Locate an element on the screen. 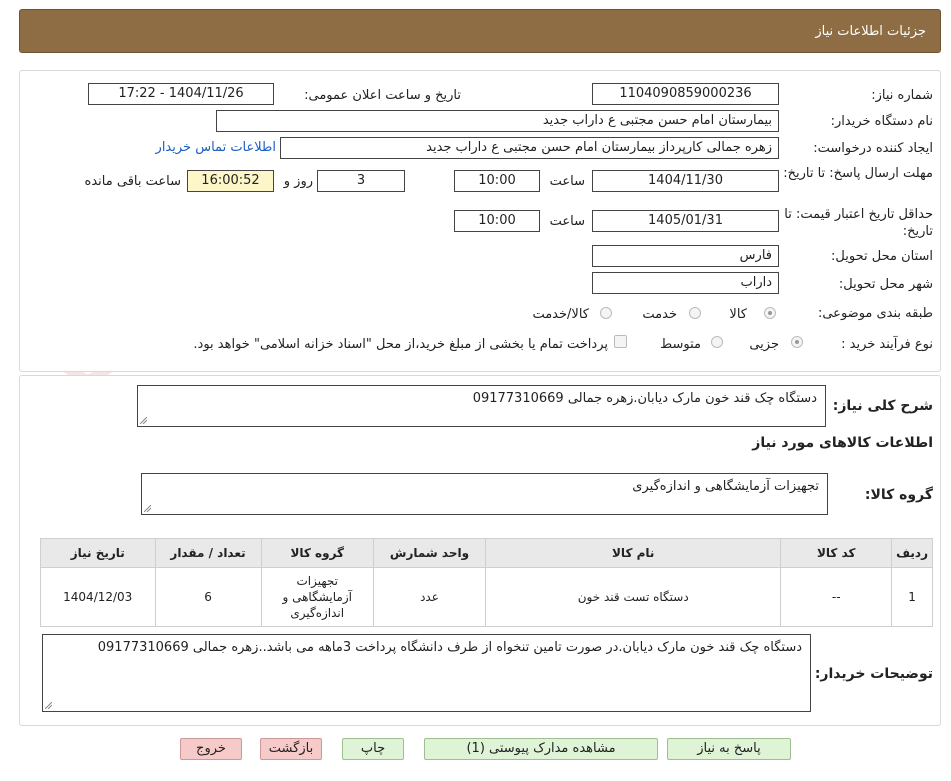 The width and height of the screenshot is (951, 781). remaining-time-field: 16:00:52 is located at coordinates (230, 181).